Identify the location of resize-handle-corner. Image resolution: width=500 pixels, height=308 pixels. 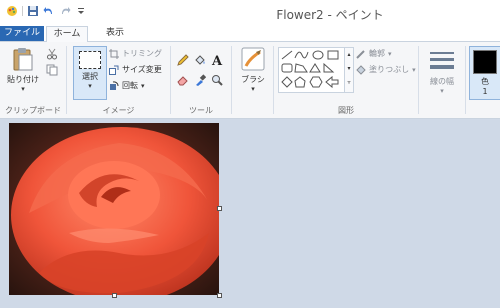
(219, 295).